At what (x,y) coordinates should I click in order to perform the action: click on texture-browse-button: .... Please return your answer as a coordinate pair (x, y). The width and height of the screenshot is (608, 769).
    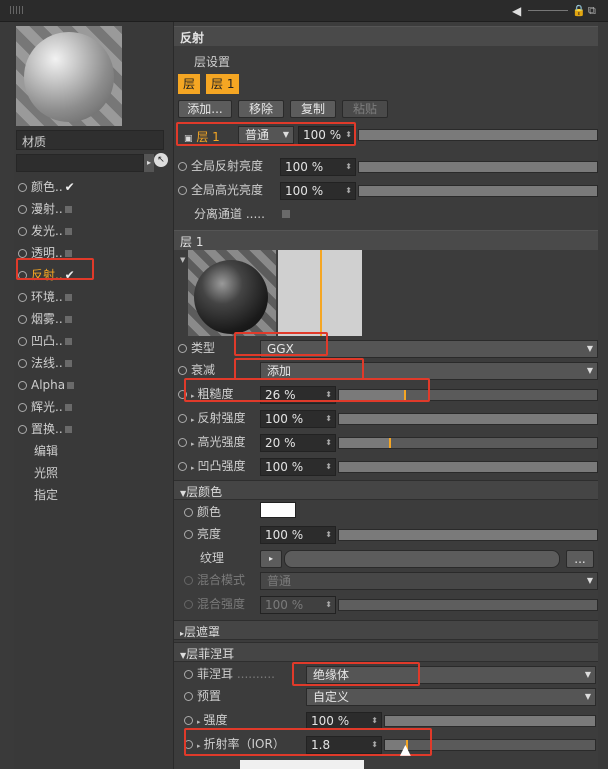
    Looking at the image, I should click on (580, 559).